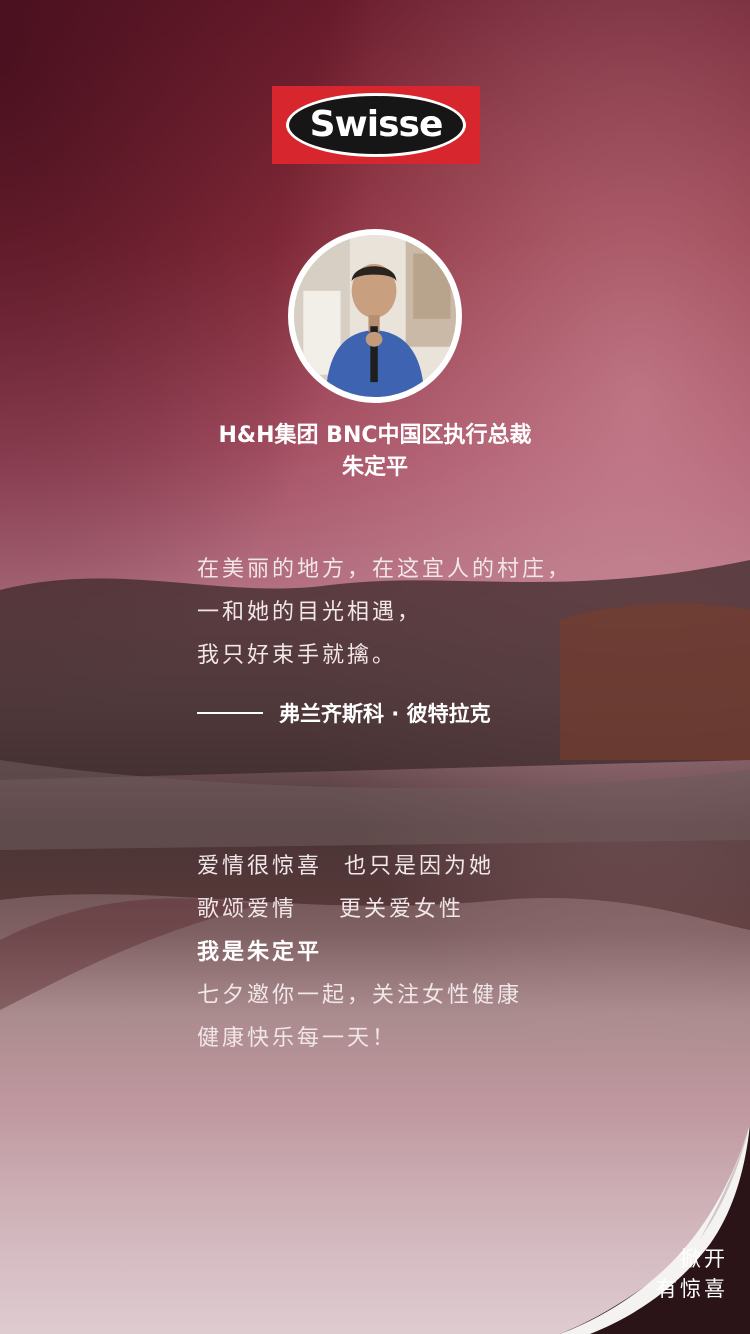 The height and width of the screenshot is (1334, 750). I want to click on message-line-1b: 也只是因为她, so click(419, 866).